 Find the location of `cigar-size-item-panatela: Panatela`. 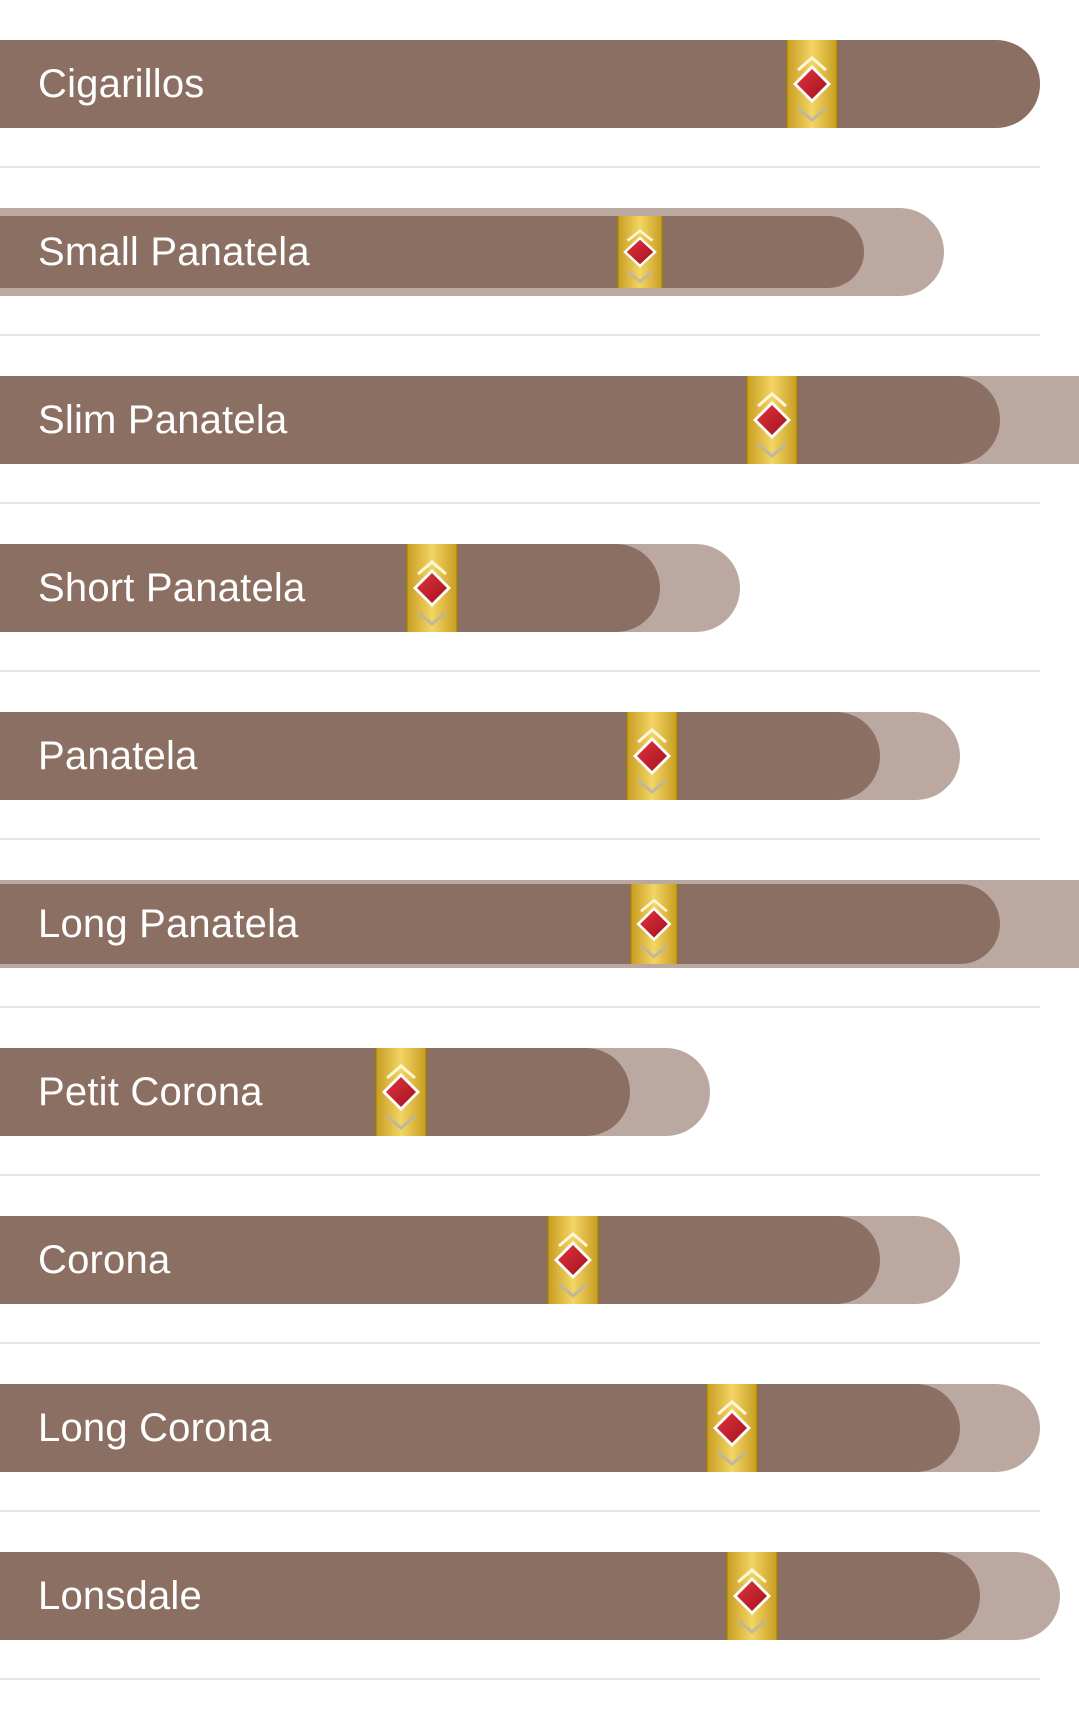

cigar-size-item-panatela: Panatela is located at coordinates (539, 756).